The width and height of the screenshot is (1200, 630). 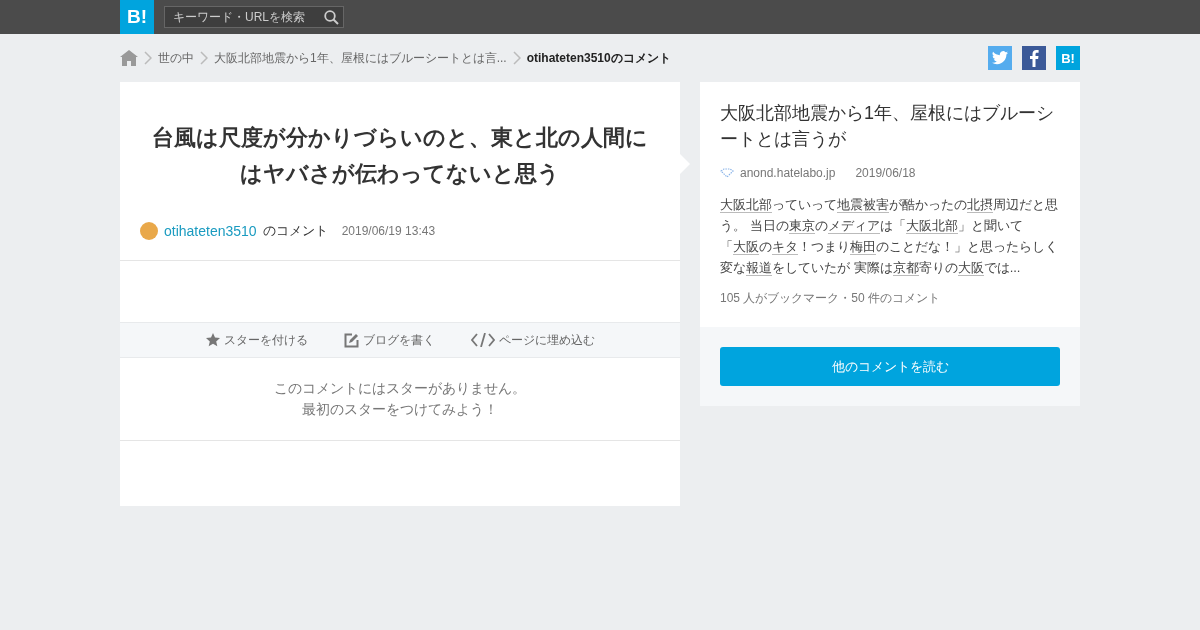 I want to click on facebook-button, so click(x=1034, y=58).